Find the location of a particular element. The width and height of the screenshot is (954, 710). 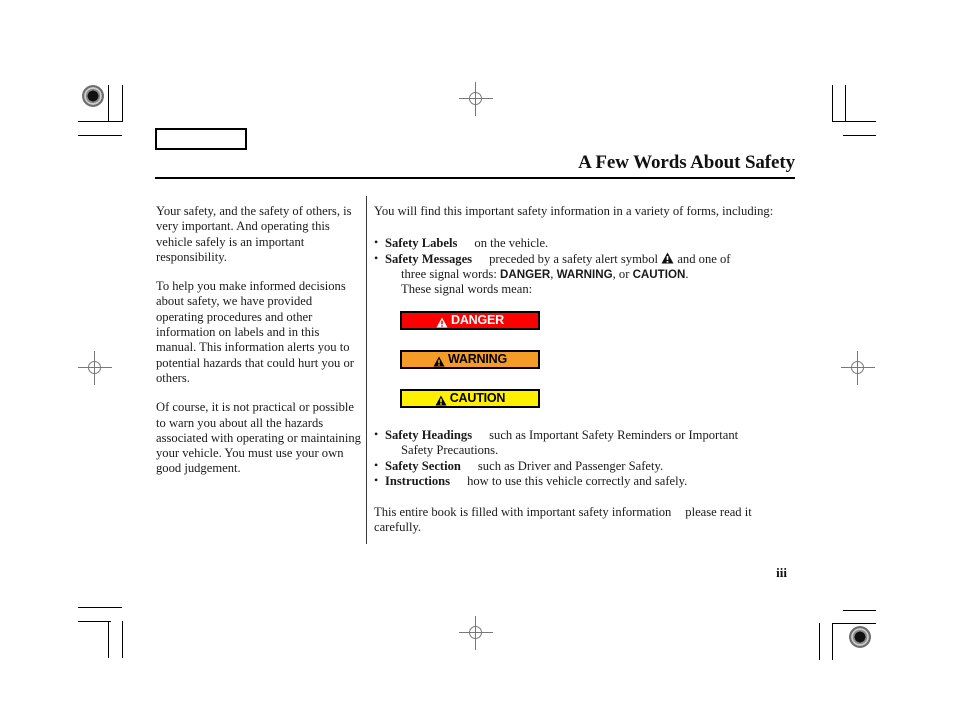

term-safety-section: Safety Section is located at coordinates (423, 465).